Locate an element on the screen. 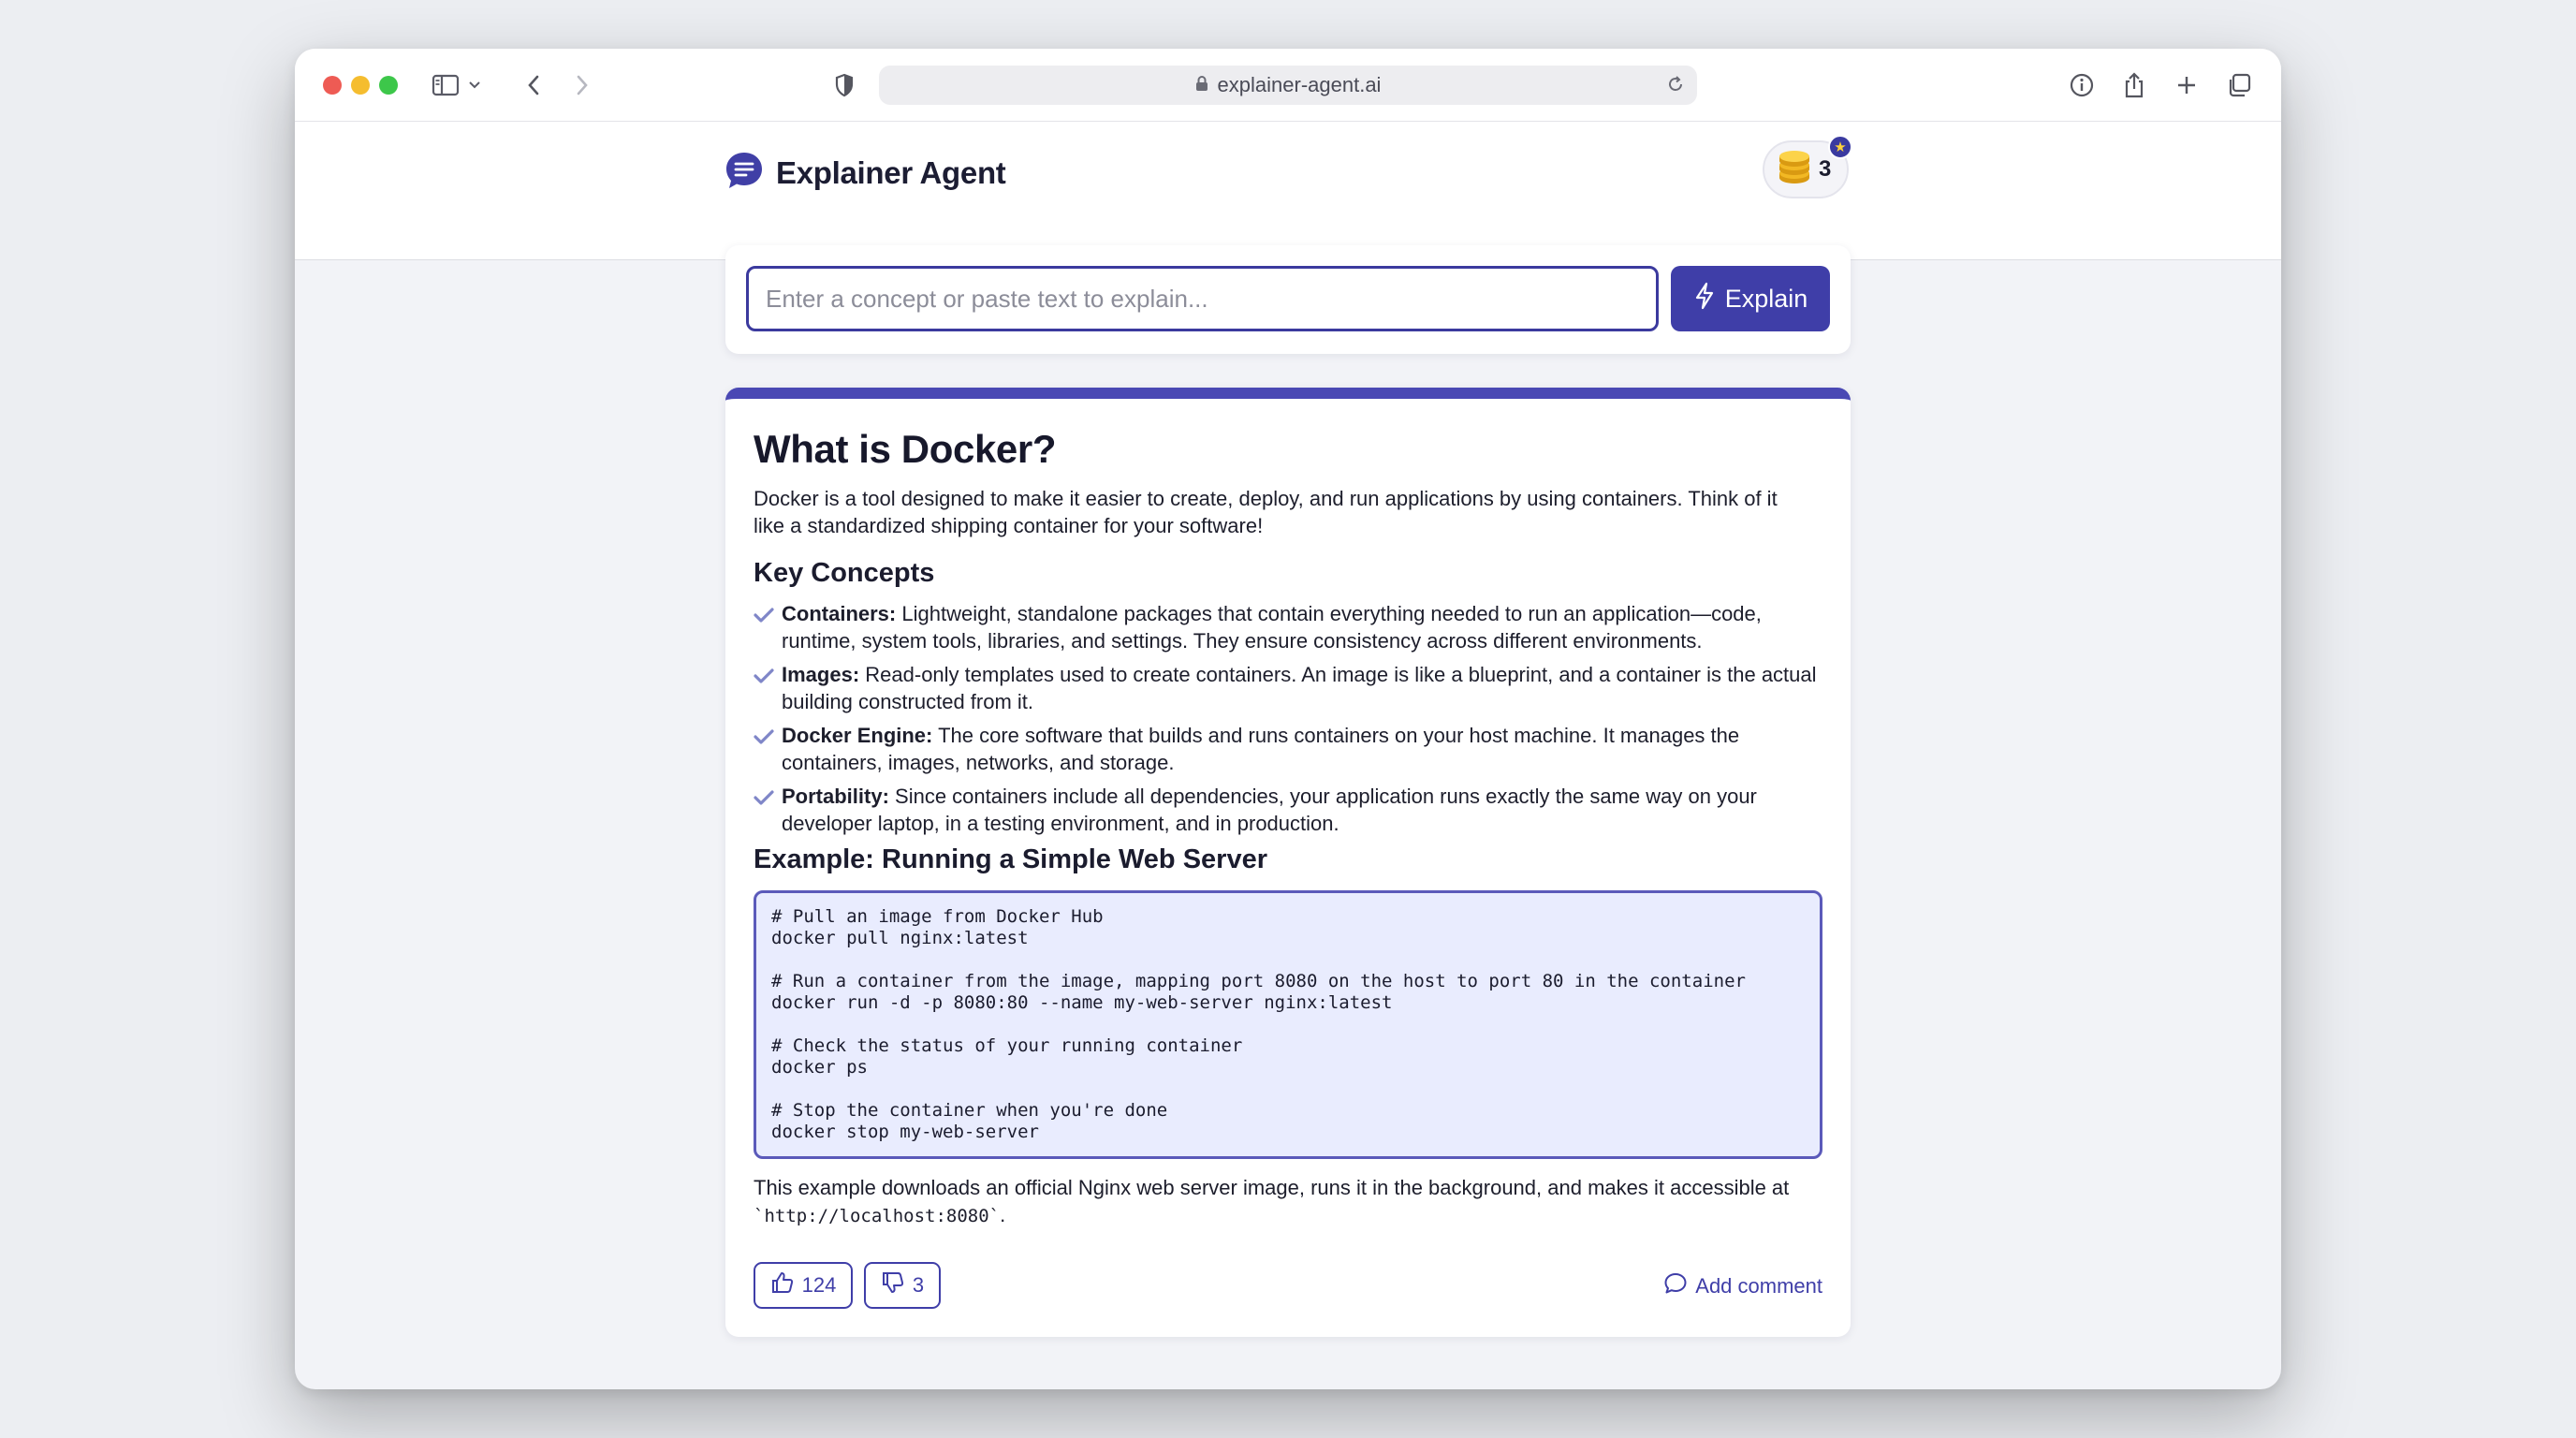 This screenshot has width=2576, height=1438. comment-icon is located at coordinates (1675, 1286).